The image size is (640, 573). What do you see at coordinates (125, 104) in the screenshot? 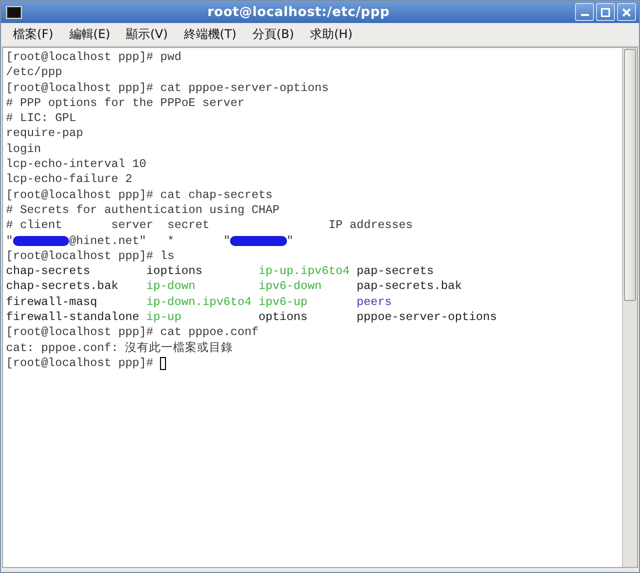
I see `terminal-text: # PPP options for the PPPoE server` at bounding box center [125, 104].